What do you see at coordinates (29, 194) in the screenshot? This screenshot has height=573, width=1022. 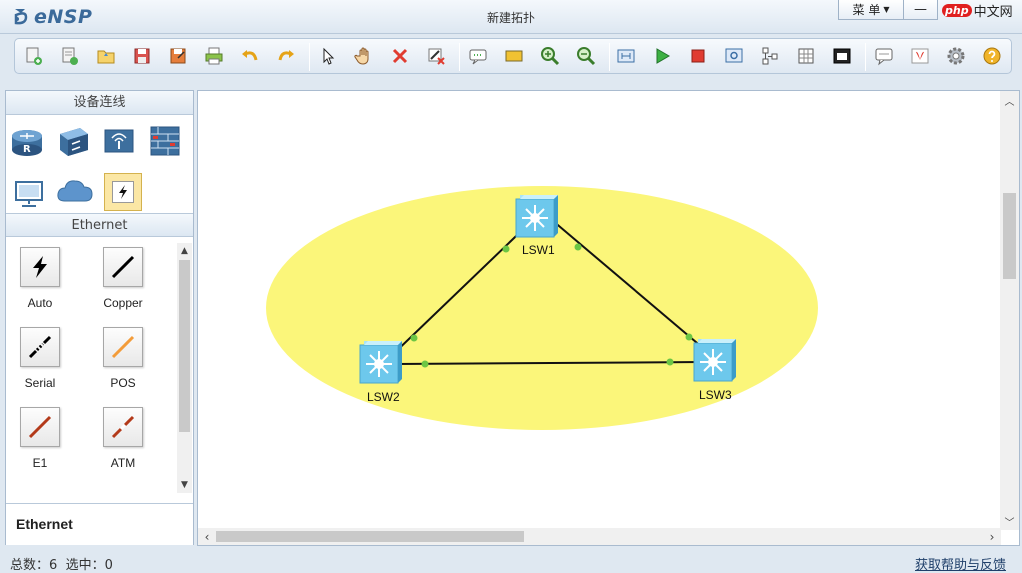 I see `pc-icon` at bounding box center [29, 194].